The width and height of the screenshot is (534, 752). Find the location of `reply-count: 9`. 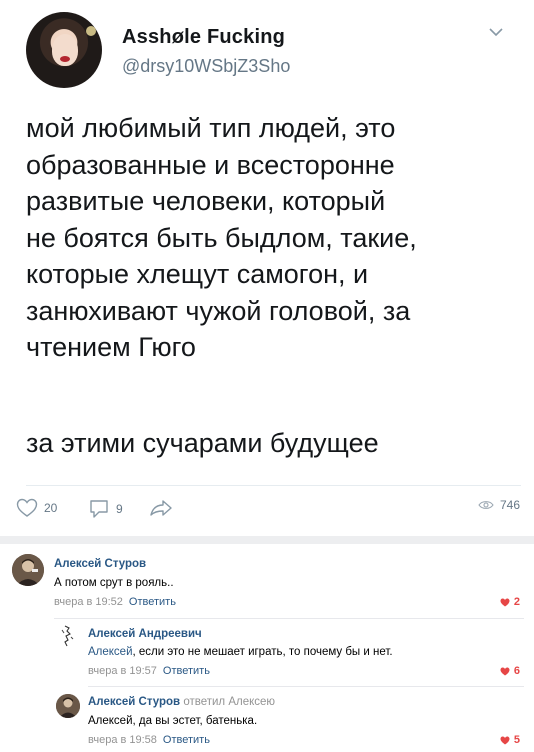

reply-count: 9 is located at coordinates (119, 509).